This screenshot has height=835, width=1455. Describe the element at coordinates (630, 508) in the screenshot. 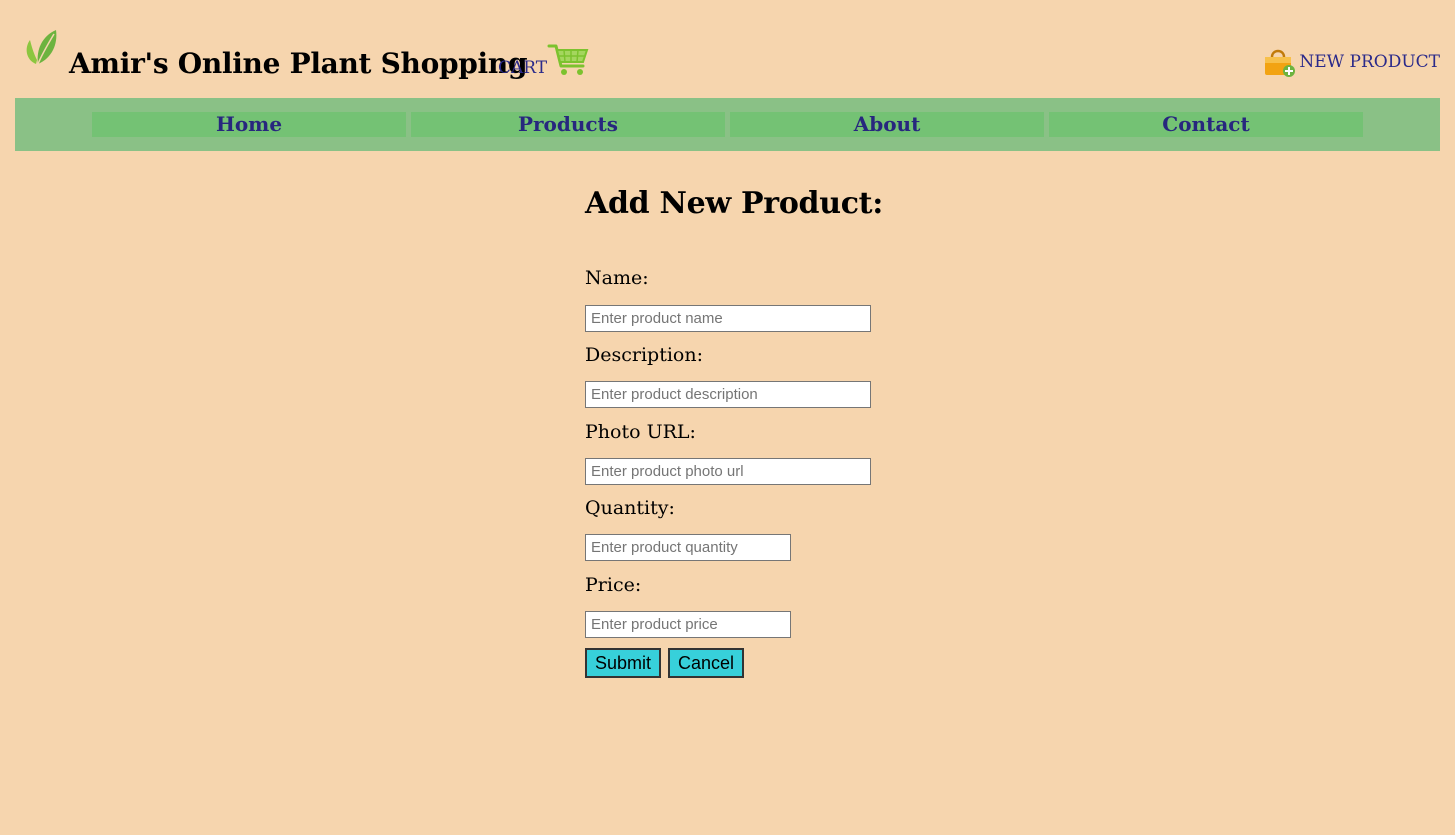

I see `quantity-label: Quantity:` at that location.